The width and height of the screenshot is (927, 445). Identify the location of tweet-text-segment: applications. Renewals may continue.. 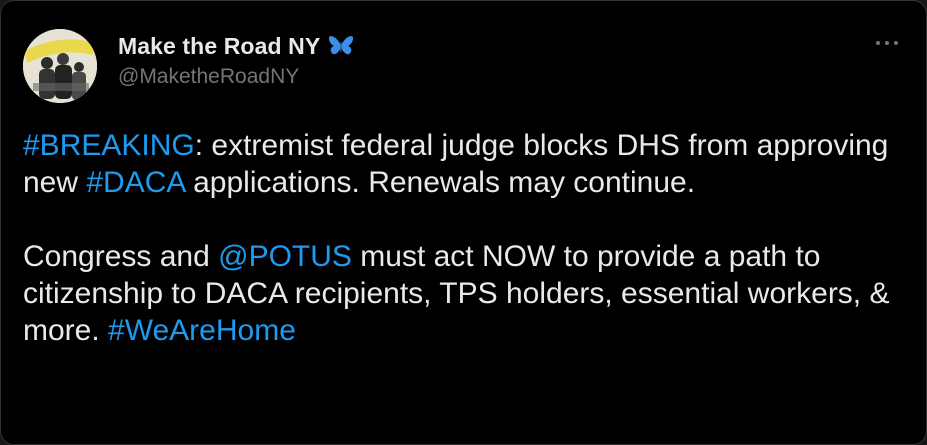
(440, 182).